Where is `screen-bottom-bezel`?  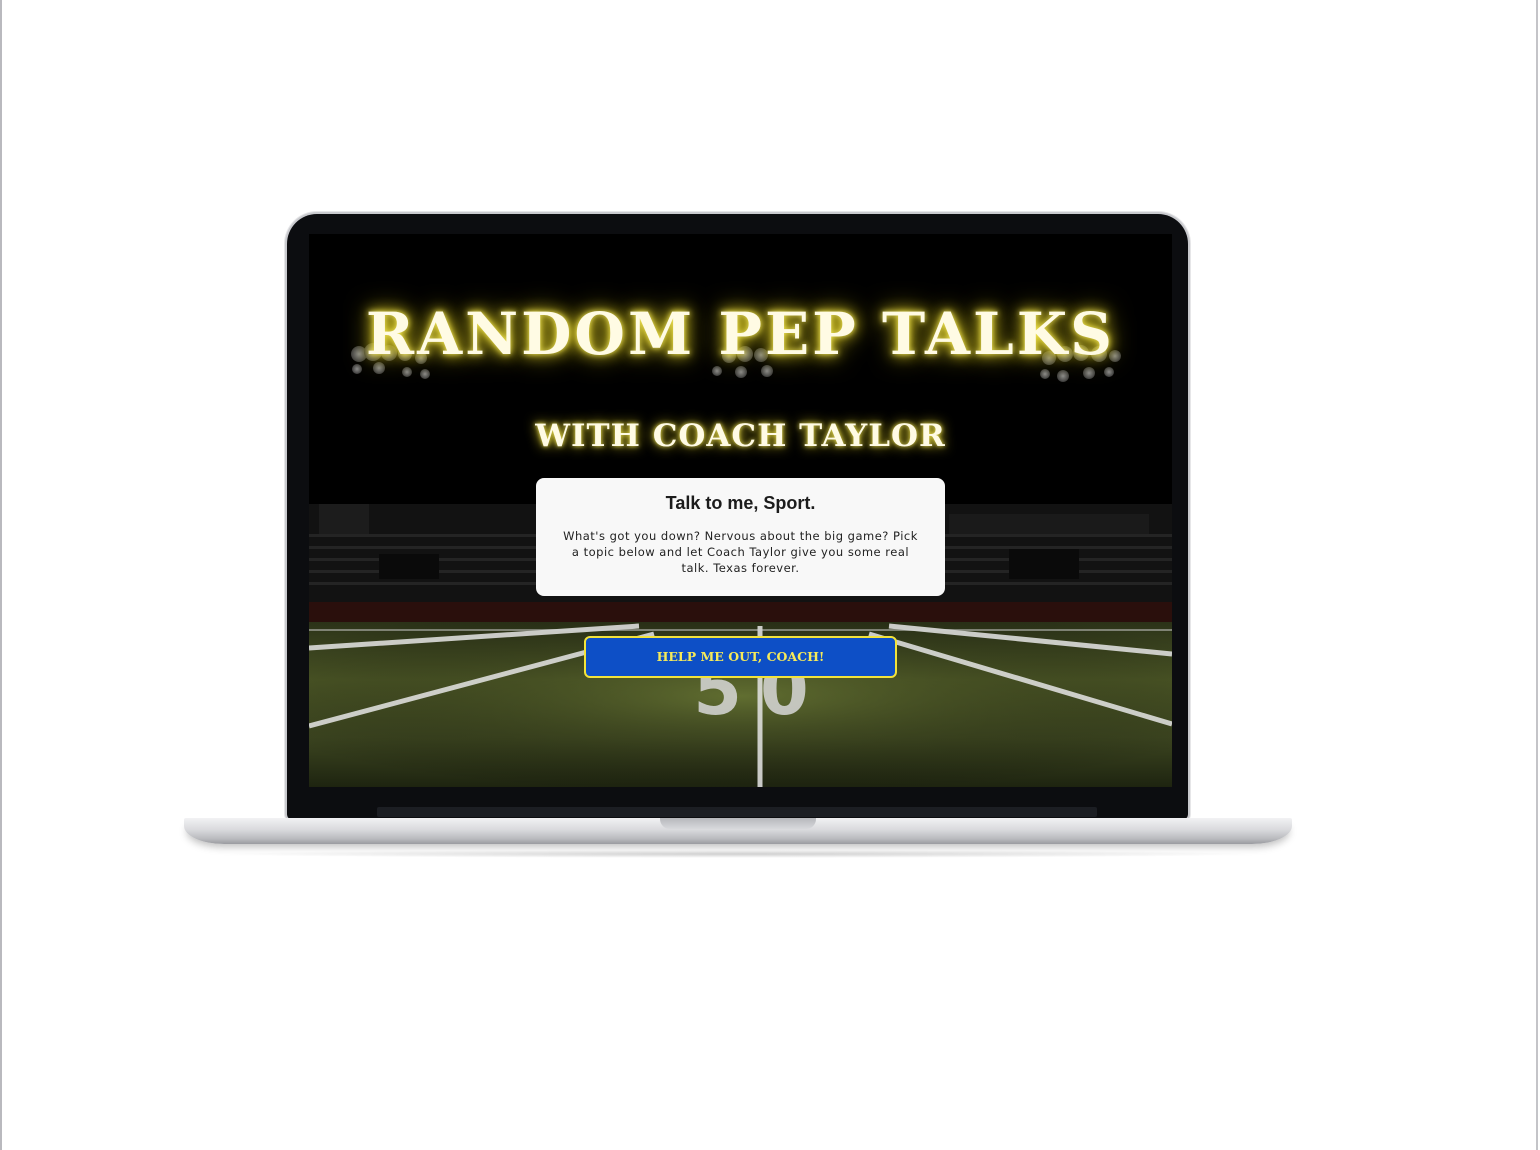
screen-bottom-bezel is located at coordinates (737, 812).